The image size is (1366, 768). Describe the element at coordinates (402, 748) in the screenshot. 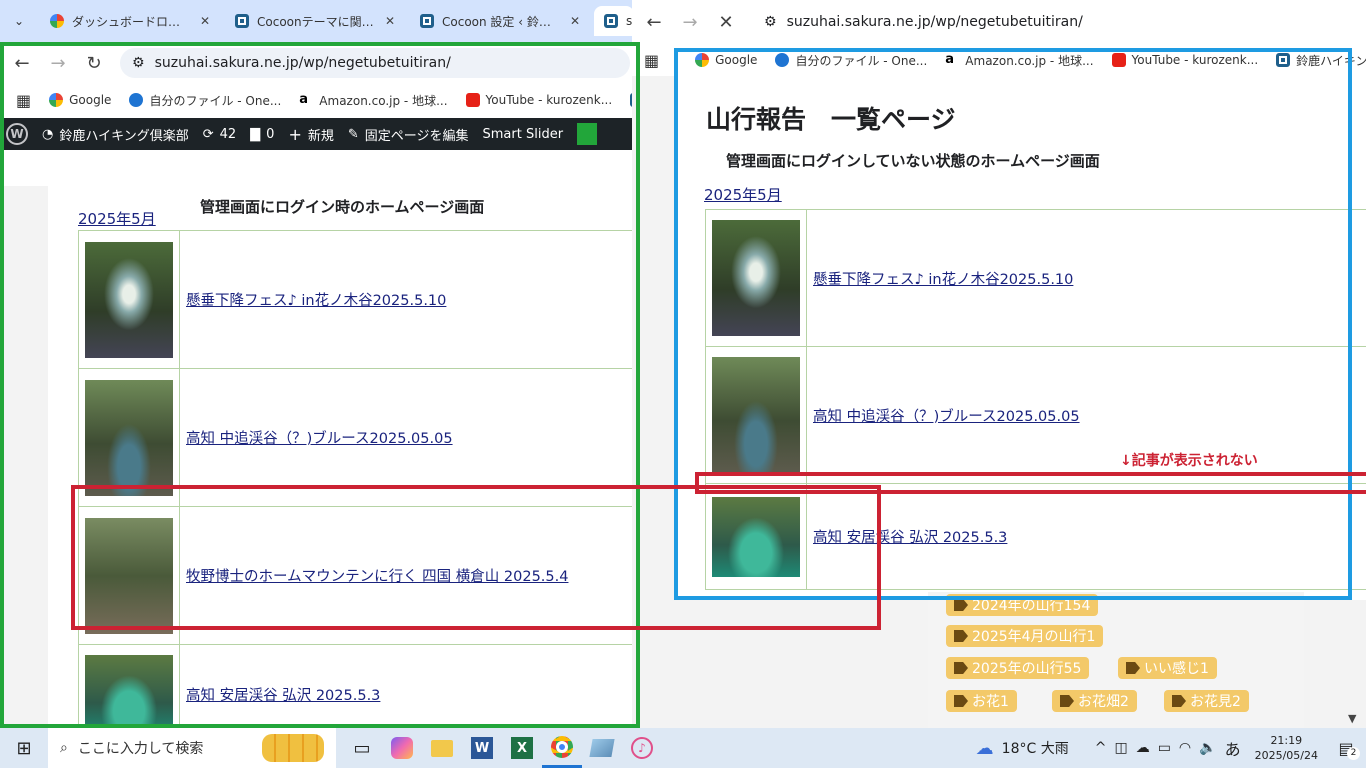

I see `copilot-icon` at that location.